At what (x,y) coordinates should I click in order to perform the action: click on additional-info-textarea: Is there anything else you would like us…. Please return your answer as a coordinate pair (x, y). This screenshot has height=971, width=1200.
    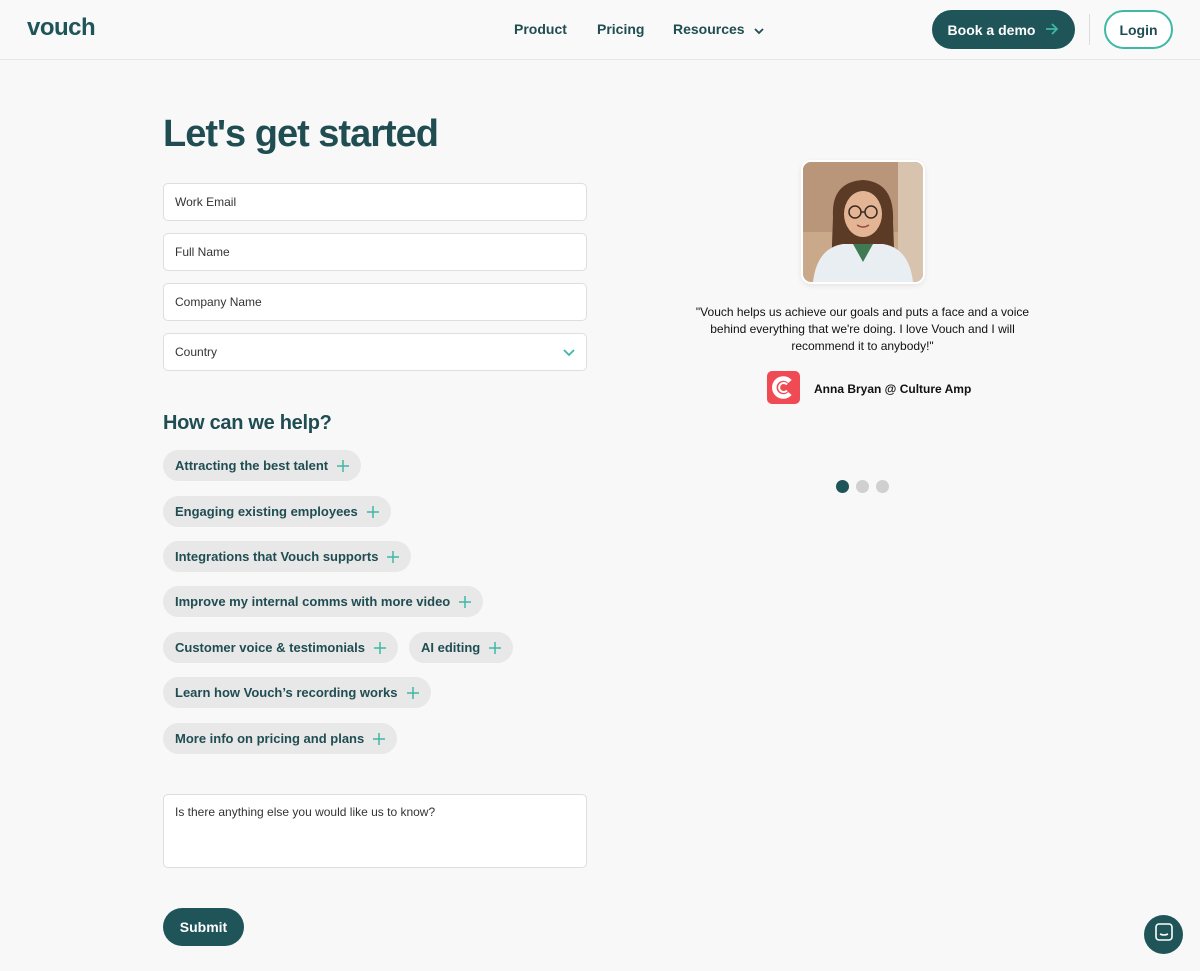
    Looking at the image, I should click on (375, 831).